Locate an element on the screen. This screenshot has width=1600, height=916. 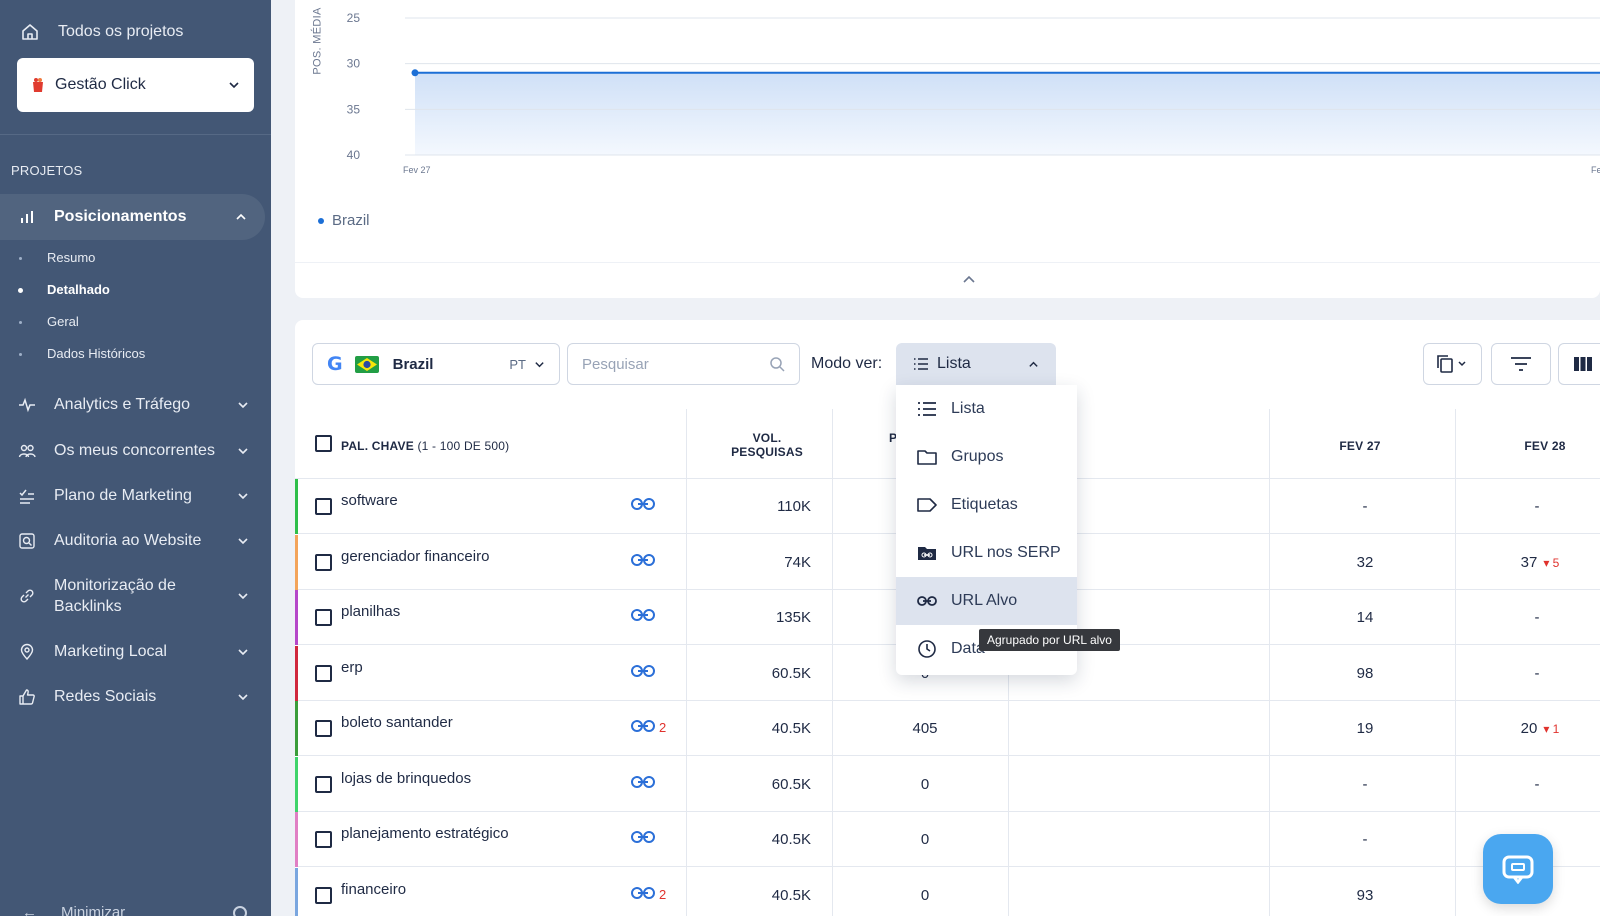
chat-button is located at coordinates (1518, 869).